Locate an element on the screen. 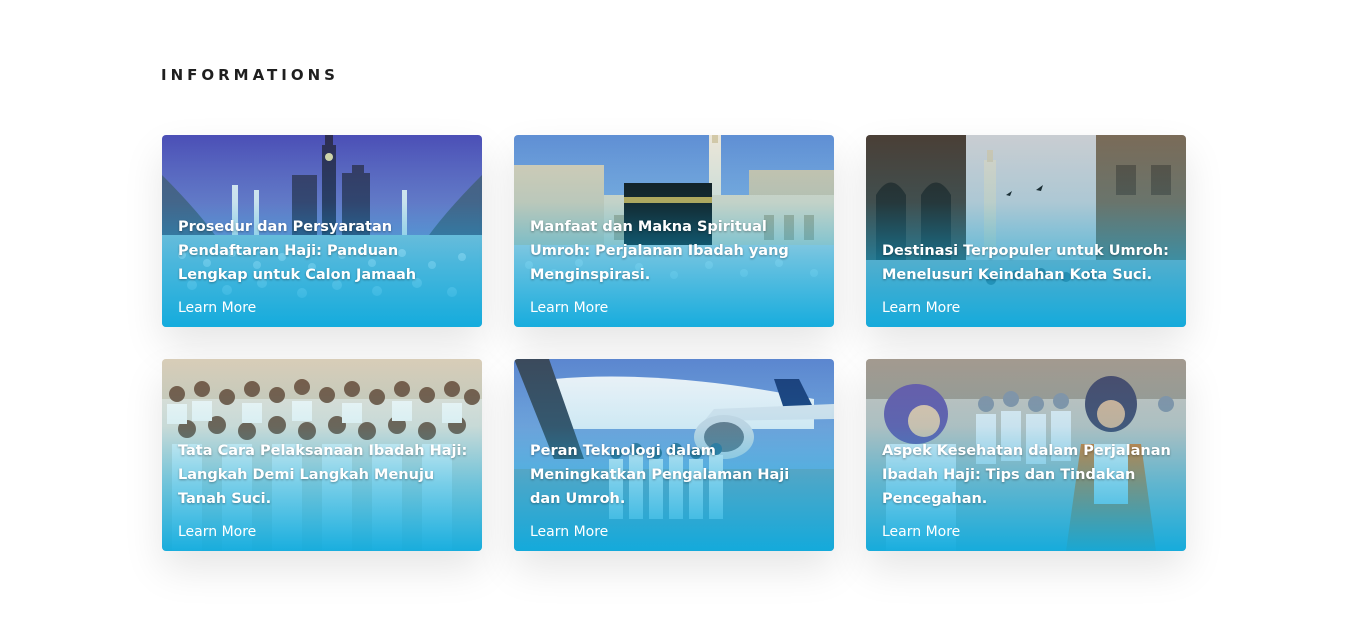  card-overlay is located at coordinates (1026, 231).